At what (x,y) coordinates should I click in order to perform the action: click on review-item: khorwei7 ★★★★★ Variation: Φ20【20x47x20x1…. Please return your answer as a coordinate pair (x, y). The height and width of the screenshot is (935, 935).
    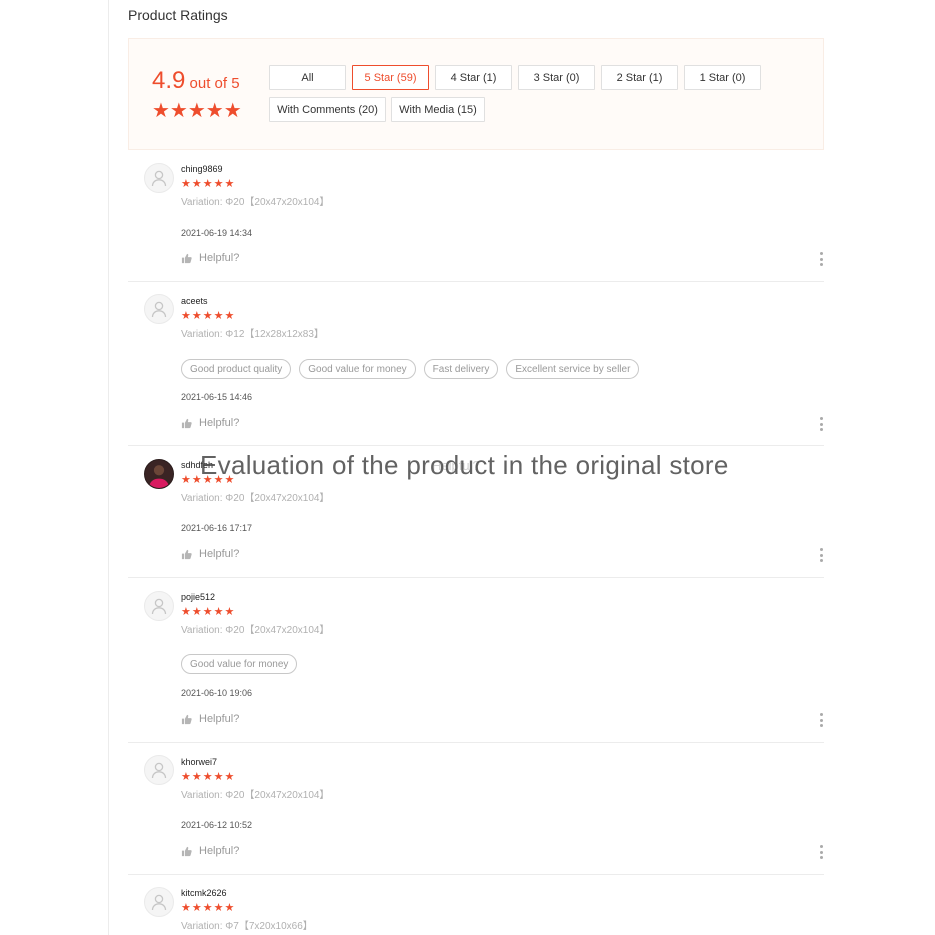
    Looking at the image, I should click on (476, 809).